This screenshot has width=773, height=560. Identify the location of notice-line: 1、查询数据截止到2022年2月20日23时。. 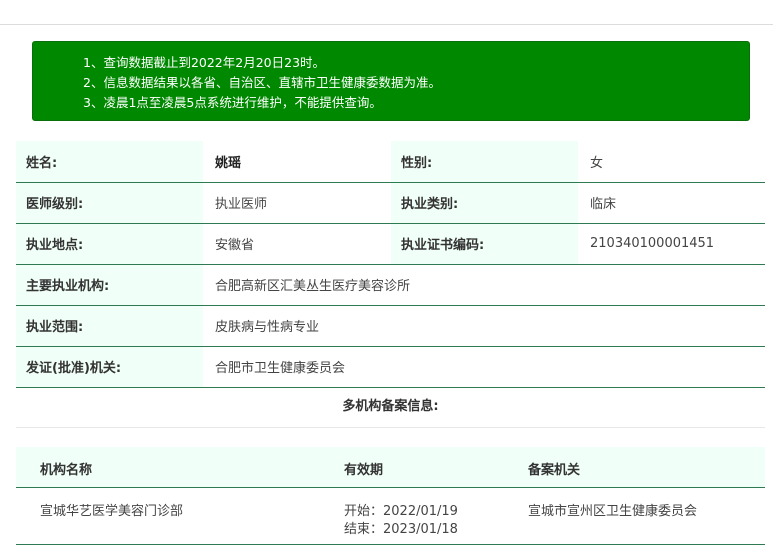
(204, 62).